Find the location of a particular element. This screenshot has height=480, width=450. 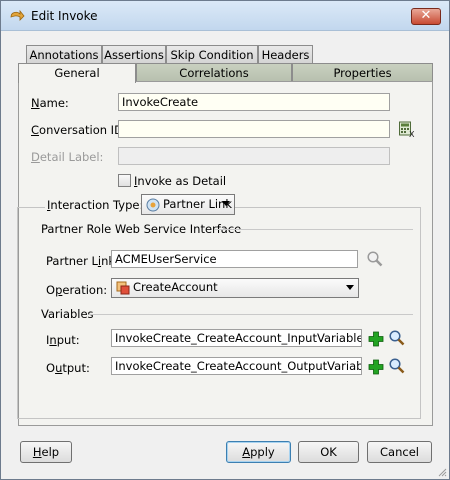

output-label: Output: is located at coordinates (68, 368).